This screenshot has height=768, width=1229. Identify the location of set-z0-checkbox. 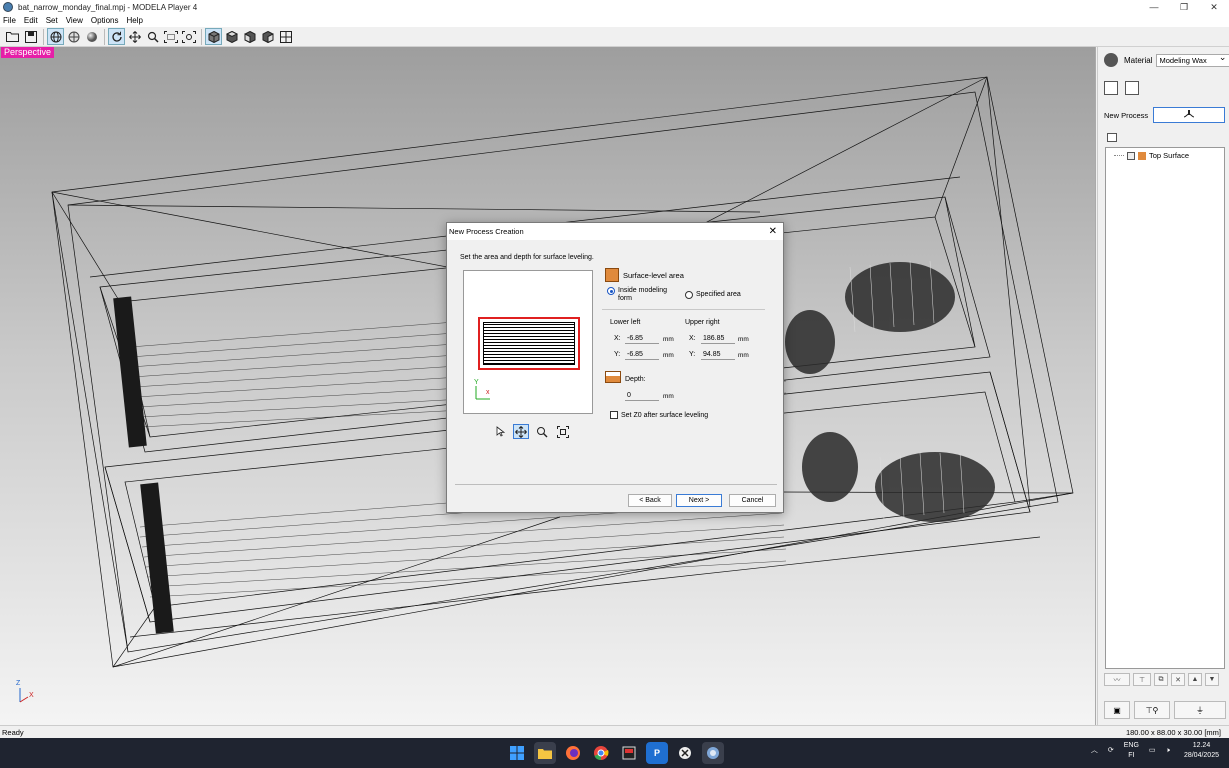
(614, 415).